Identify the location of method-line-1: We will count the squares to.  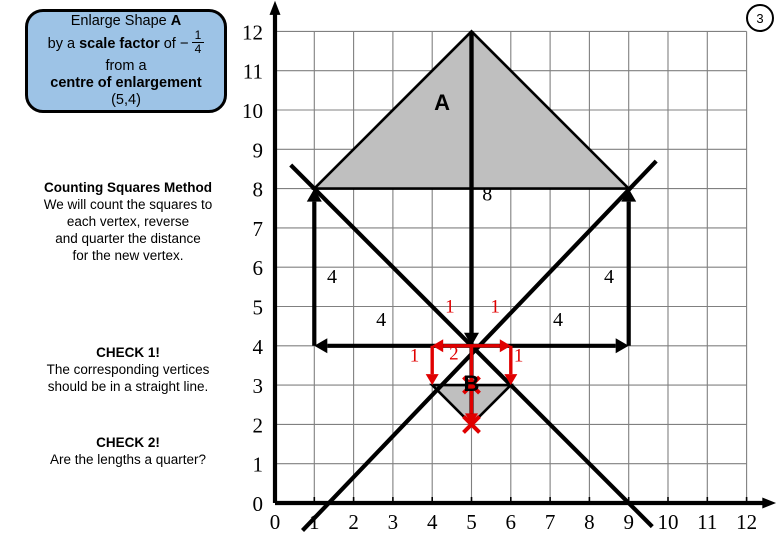
(128, 204).